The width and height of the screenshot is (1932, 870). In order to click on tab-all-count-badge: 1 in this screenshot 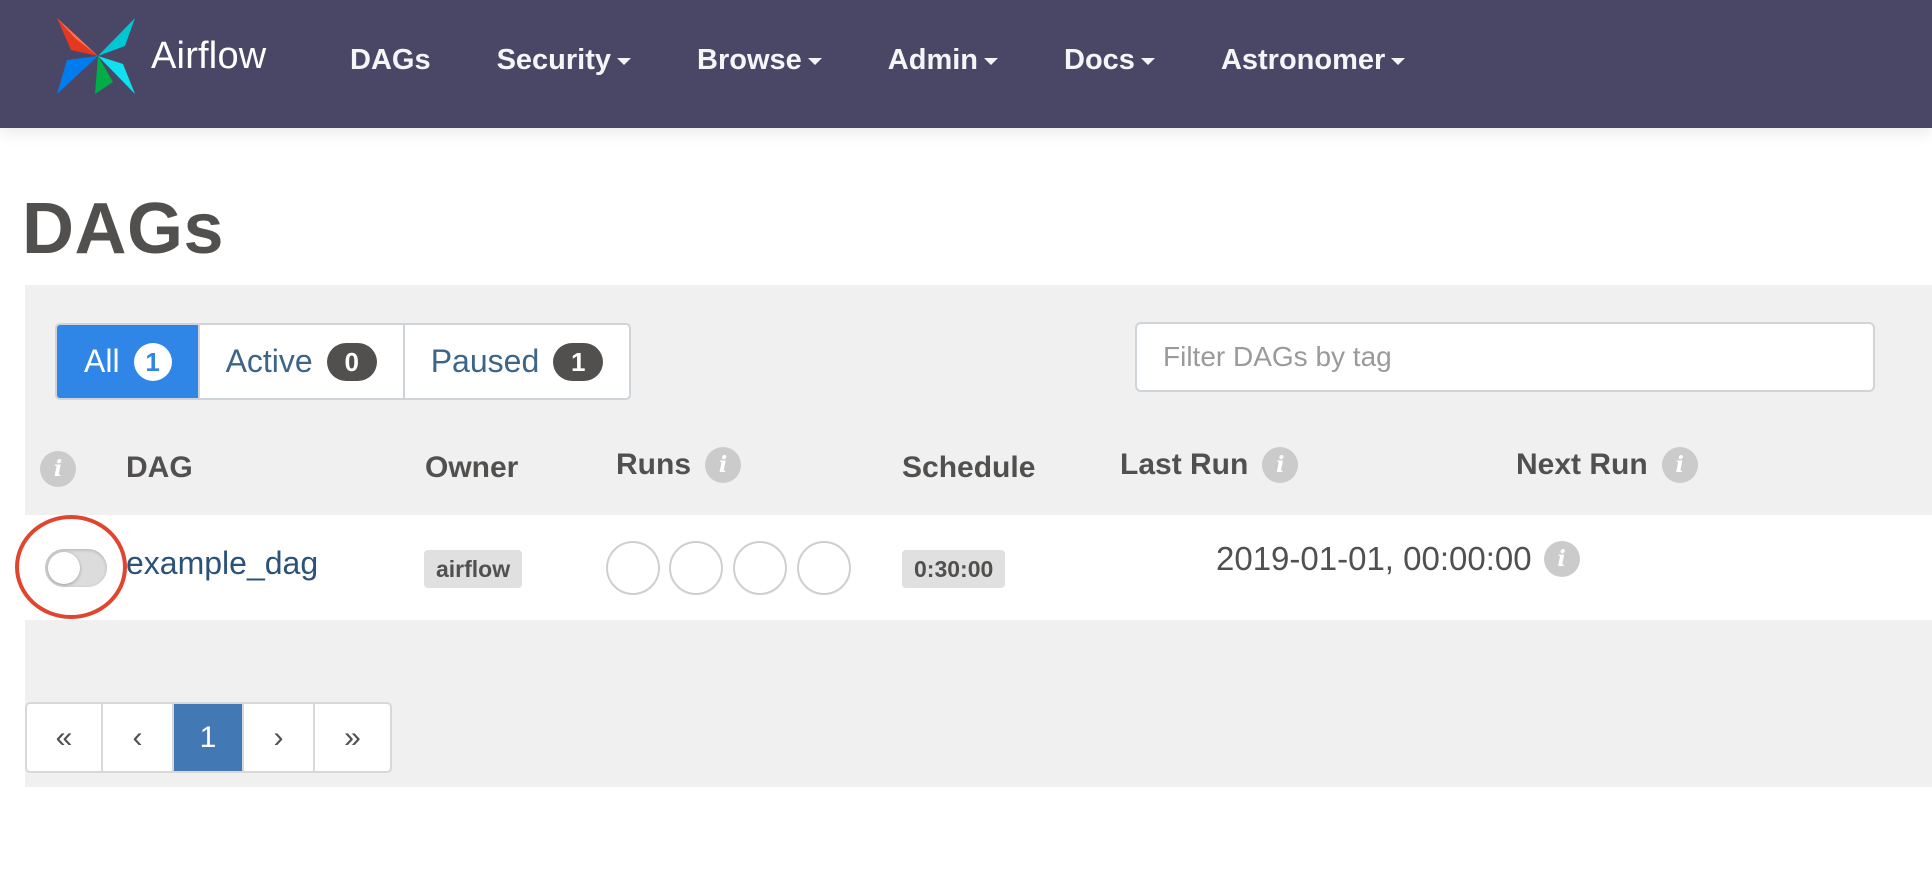, I will do `click(152, 361)`.